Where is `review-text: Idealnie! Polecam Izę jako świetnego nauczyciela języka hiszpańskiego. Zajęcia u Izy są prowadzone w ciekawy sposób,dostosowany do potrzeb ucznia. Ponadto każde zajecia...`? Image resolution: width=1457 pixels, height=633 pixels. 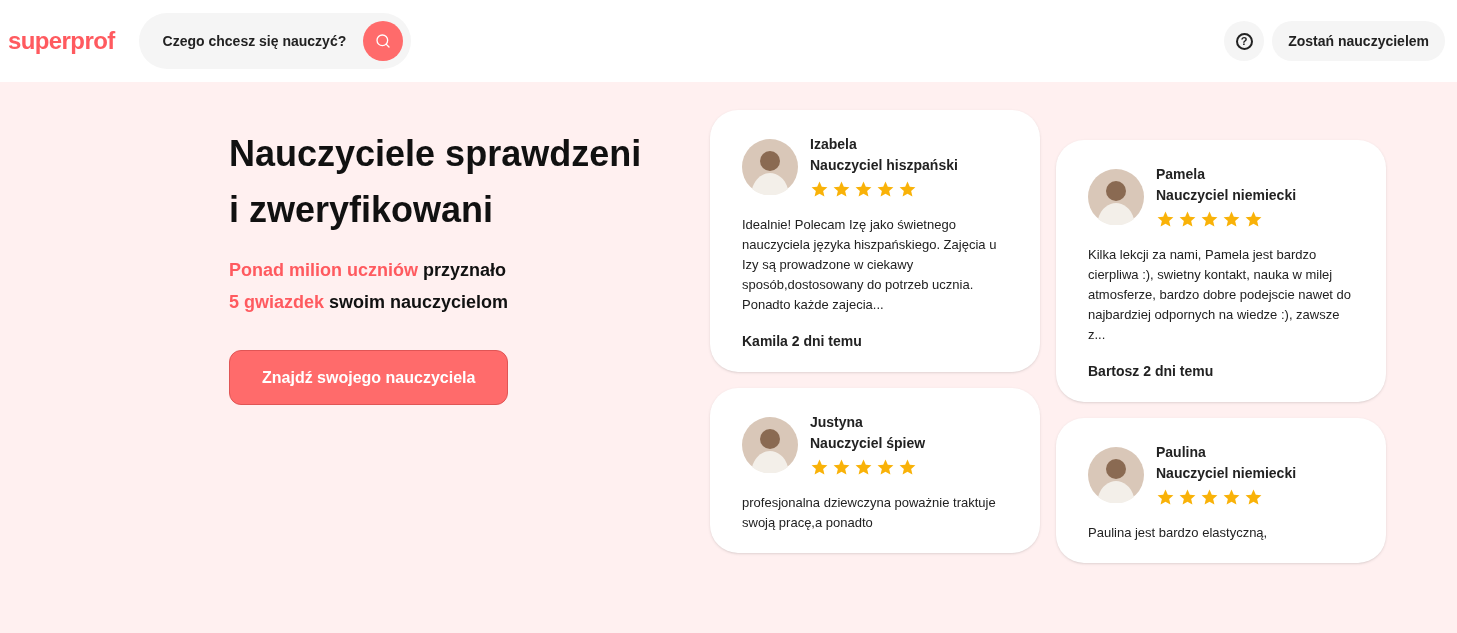
review-text: Idealnie! Polecam Izę jako świetnego nauczyciela języka hiszpańskiego. Zajęcia u Izy są prowadzone w ciekawy sposób,dostosowany do potrzeb ucznia. Ponadto każde zajecia... is located at coordinates (870, 265).